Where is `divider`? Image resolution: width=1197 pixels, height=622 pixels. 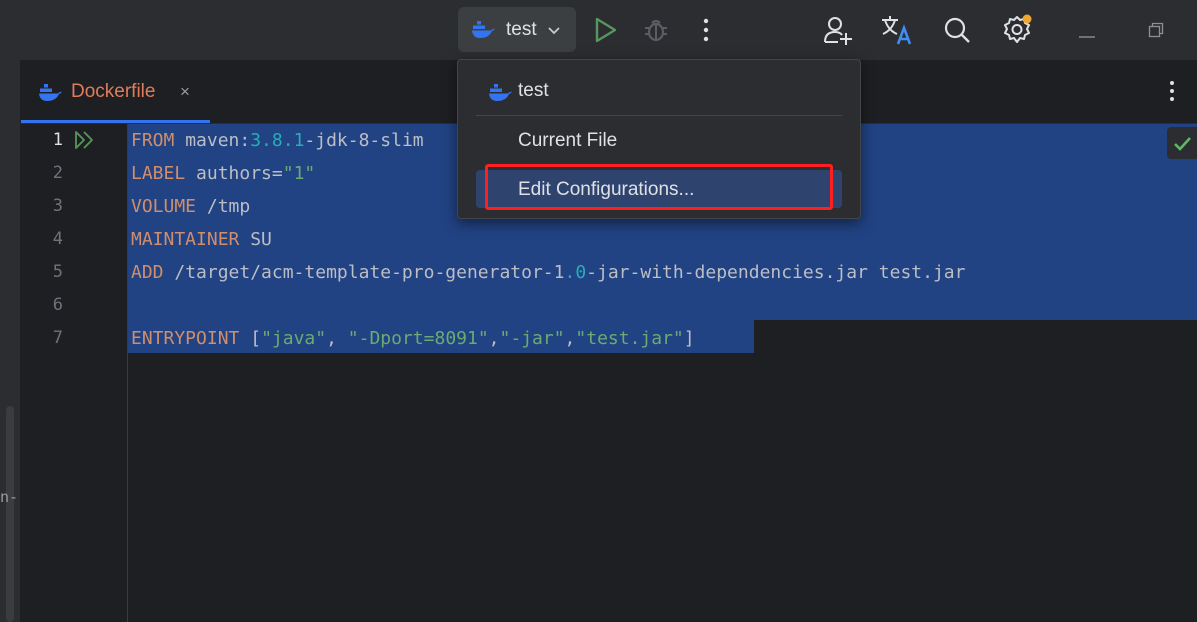 divider is located at coordinates (659, 115).